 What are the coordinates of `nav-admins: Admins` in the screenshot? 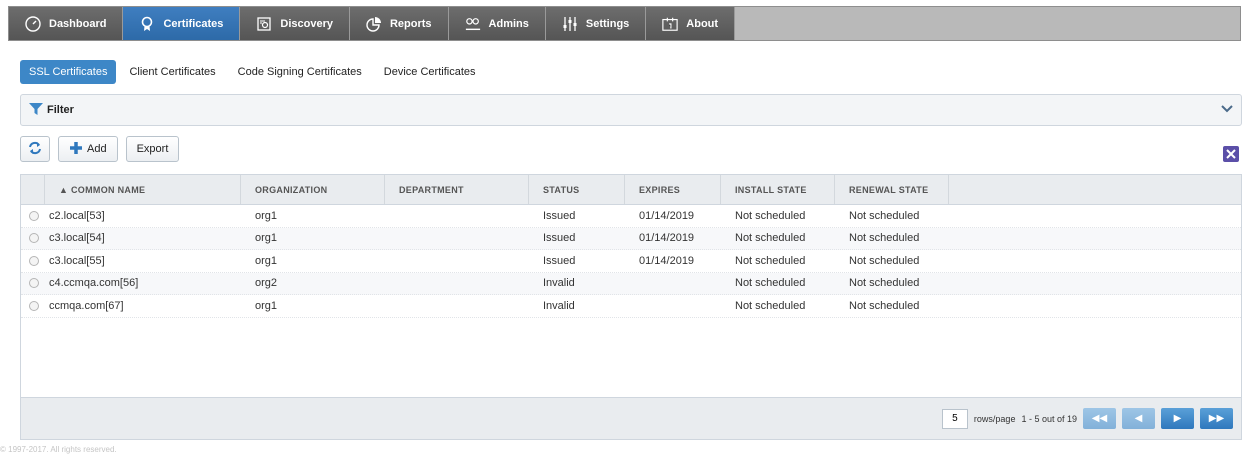 It's located at (497, 23).